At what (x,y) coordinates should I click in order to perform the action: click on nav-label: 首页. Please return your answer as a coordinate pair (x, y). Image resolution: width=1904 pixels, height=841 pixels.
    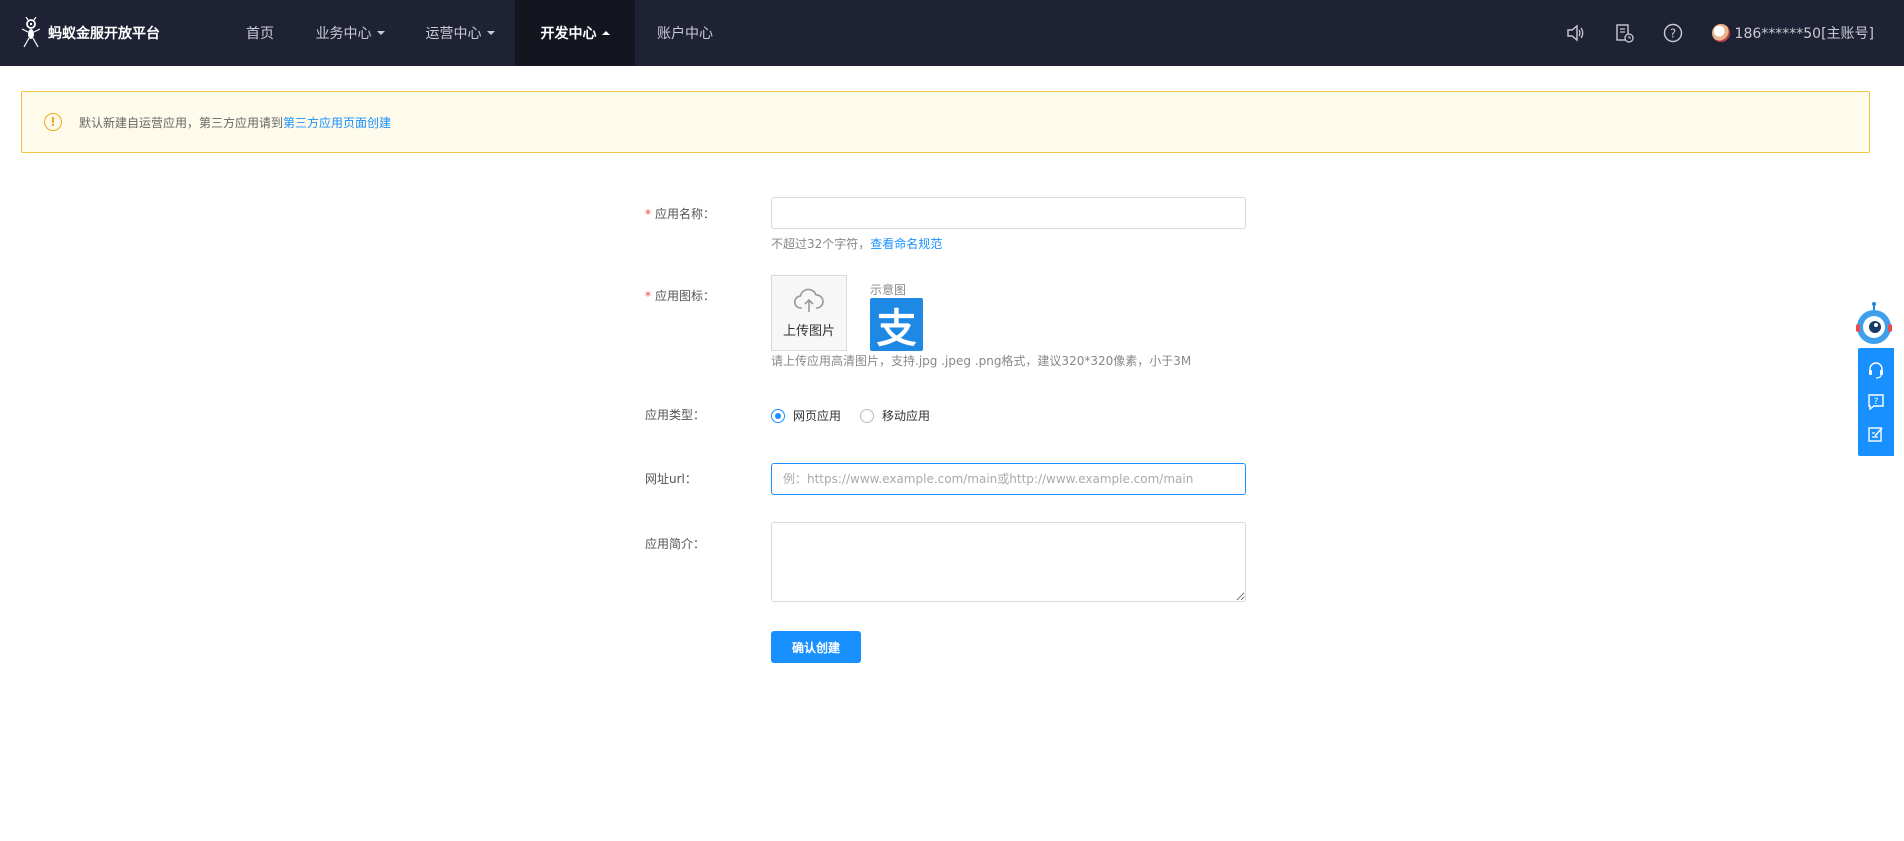
    Looking at the image, I should click on (260, 34).